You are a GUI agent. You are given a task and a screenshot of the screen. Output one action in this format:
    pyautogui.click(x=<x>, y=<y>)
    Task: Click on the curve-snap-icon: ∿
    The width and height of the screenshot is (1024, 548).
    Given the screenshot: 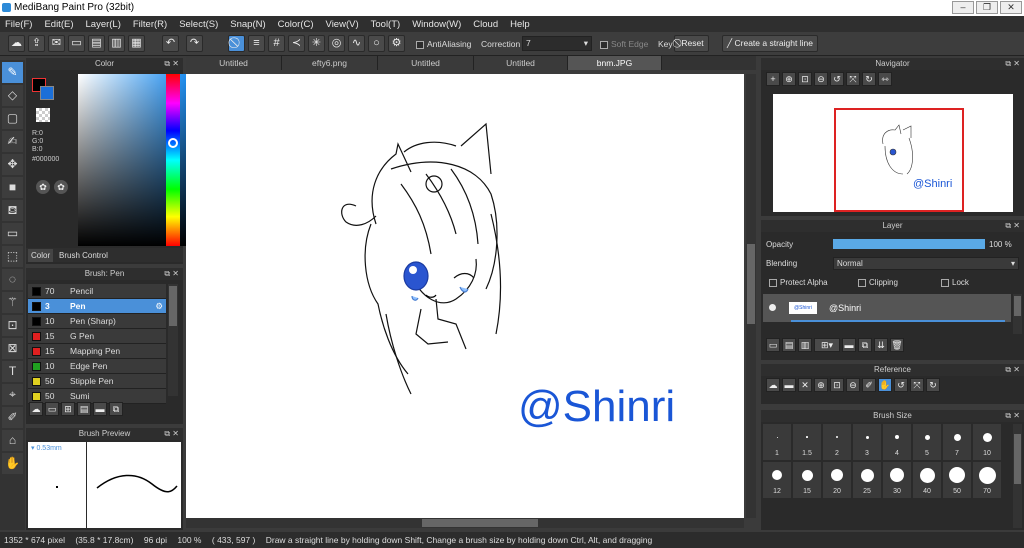 What is the action you would take?
    pyautogui.click(x=356, y=43)
    